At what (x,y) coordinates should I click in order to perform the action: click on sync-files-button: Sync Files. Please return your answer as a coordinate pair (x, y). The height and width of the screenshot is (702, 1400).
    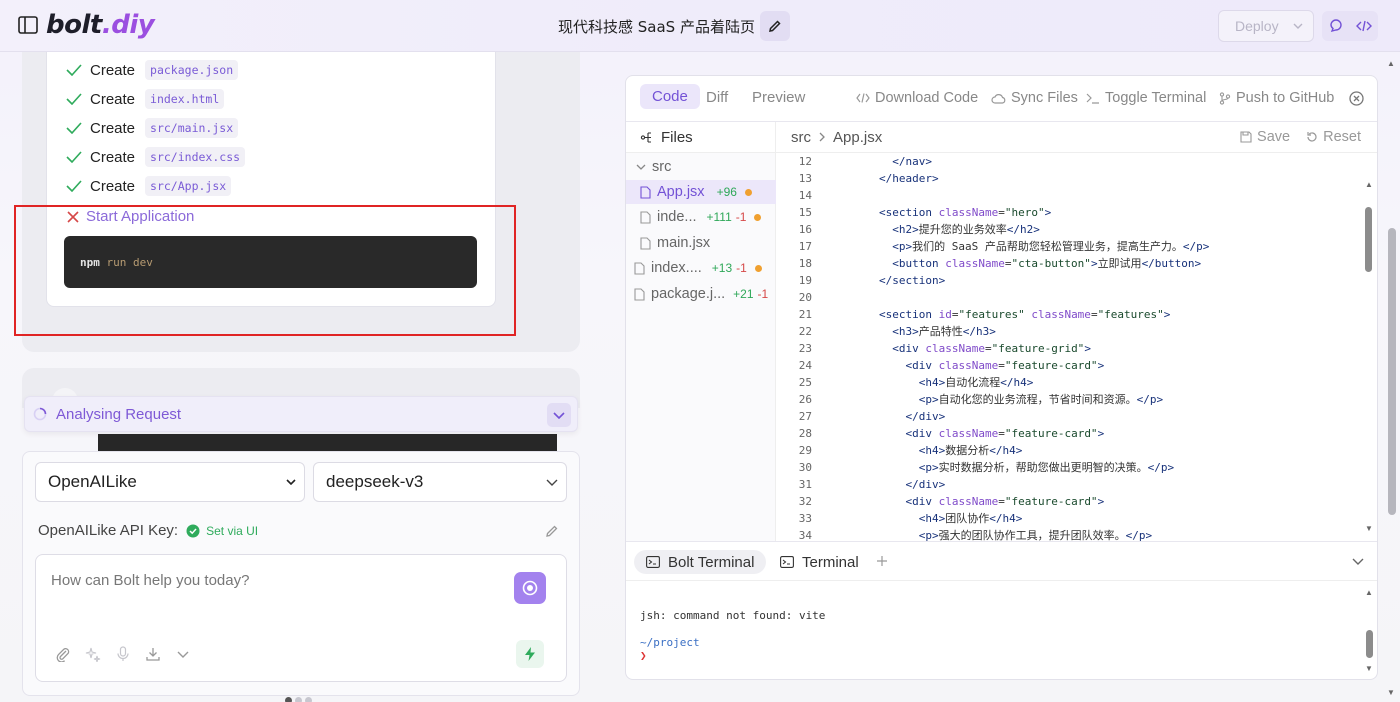
    Looking at the image, I should click on (1034, 98).